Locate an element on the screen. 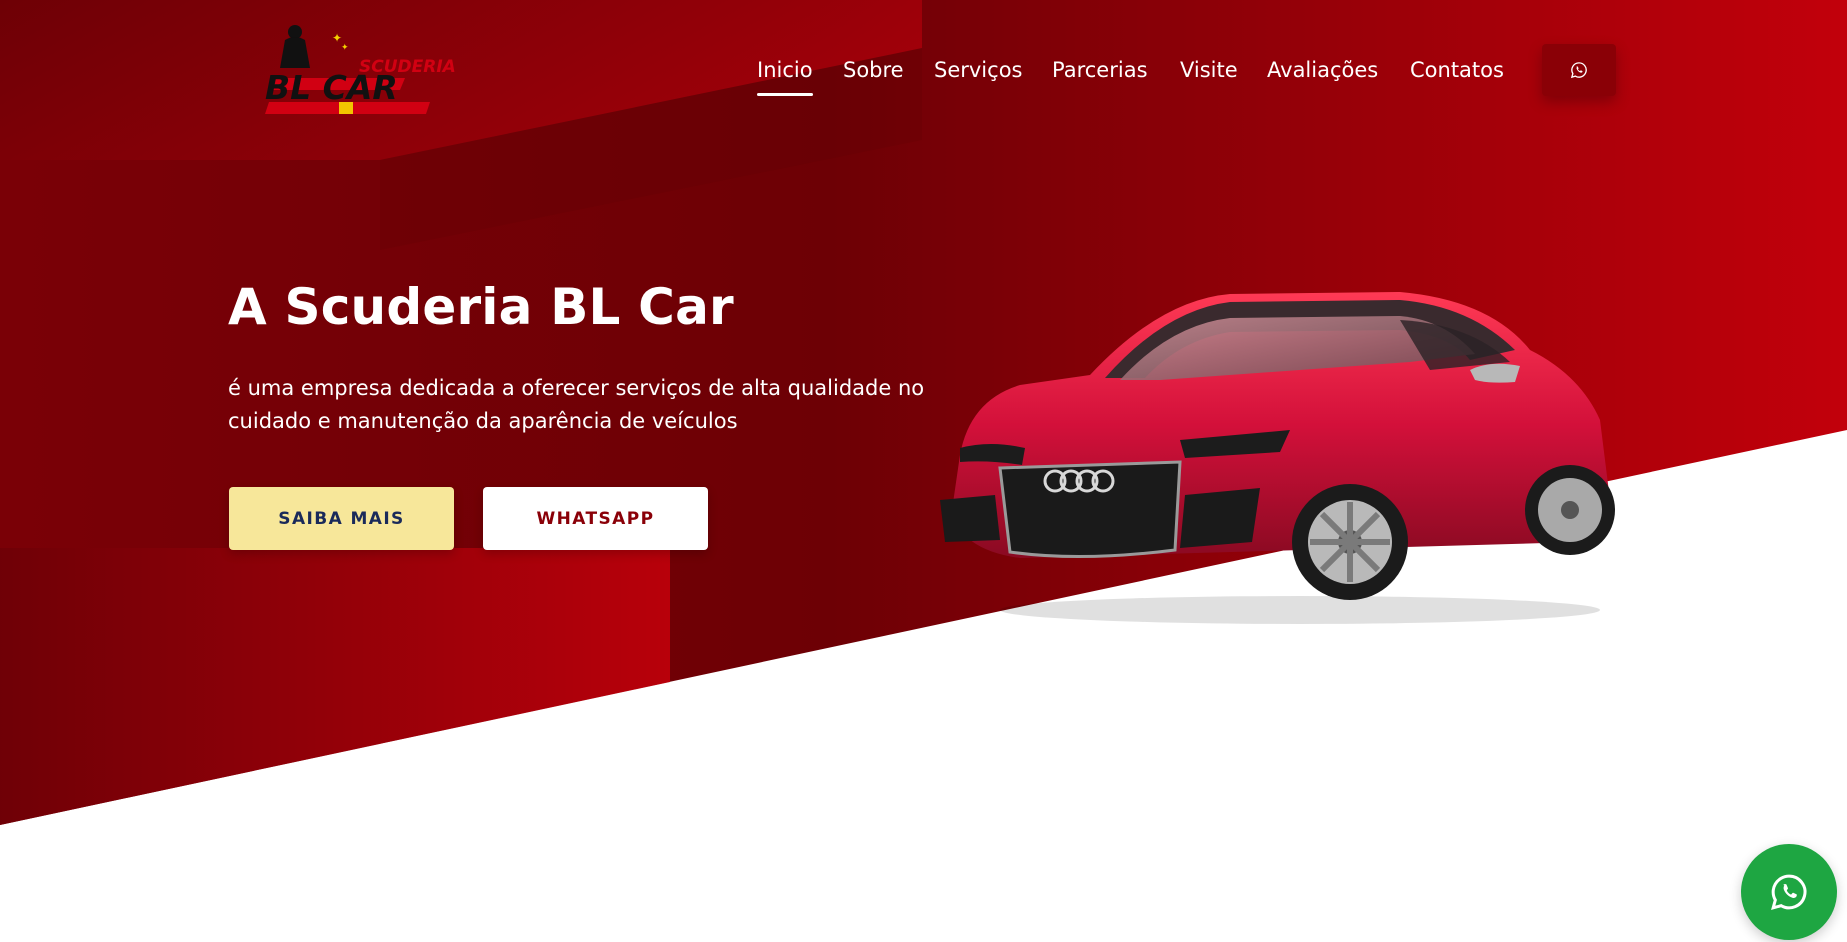 The height and width of the screenshot is (942, 1847). nav-item-parcerias: Parcerias is located at coordinates (1100, 70).